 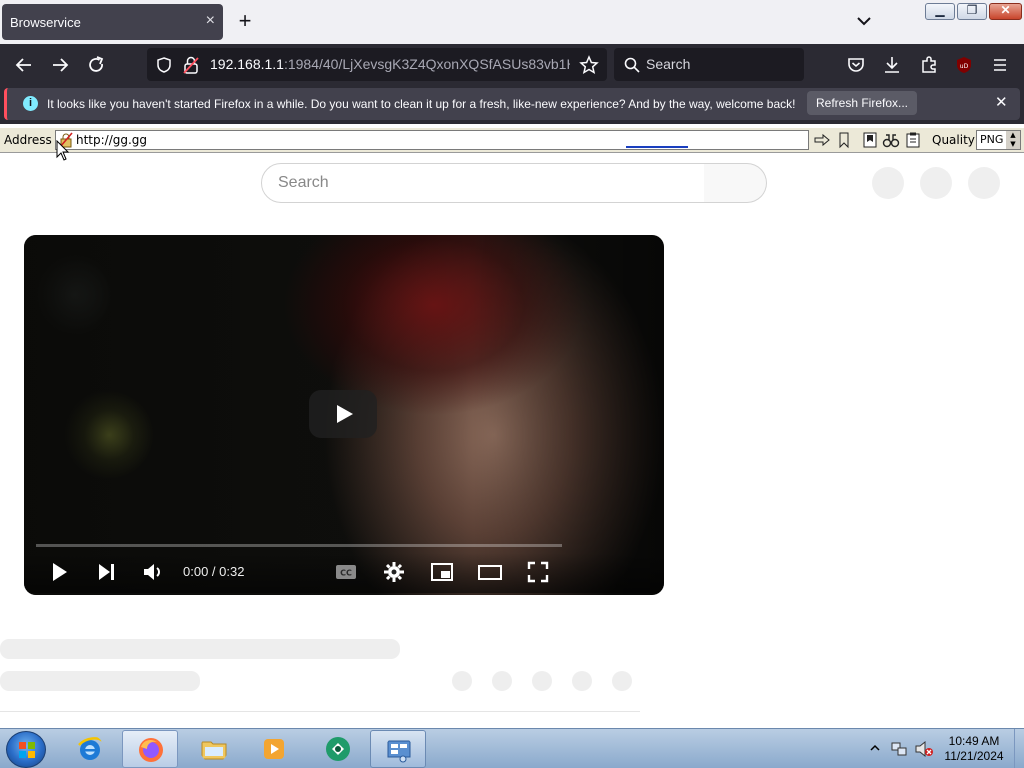 I want to click on page-search-input: Search, so click(x=483, y=183).